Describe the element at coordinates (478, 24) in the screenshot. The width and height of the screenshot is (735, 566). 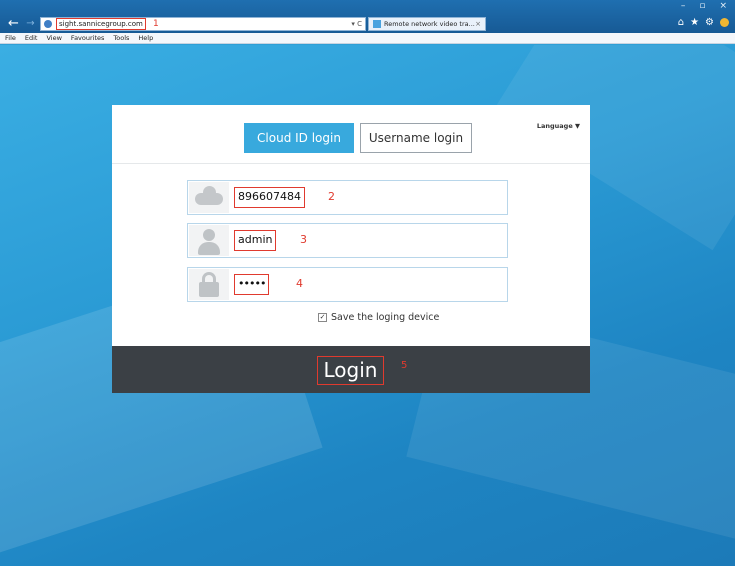
I see `tab-close-icon: ×` at that location.